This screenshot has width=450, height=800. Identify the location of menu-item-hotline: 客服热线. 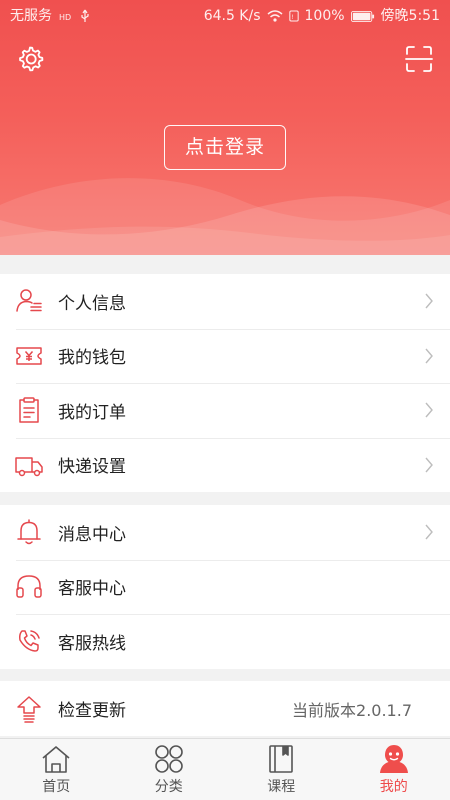
(225, 641).